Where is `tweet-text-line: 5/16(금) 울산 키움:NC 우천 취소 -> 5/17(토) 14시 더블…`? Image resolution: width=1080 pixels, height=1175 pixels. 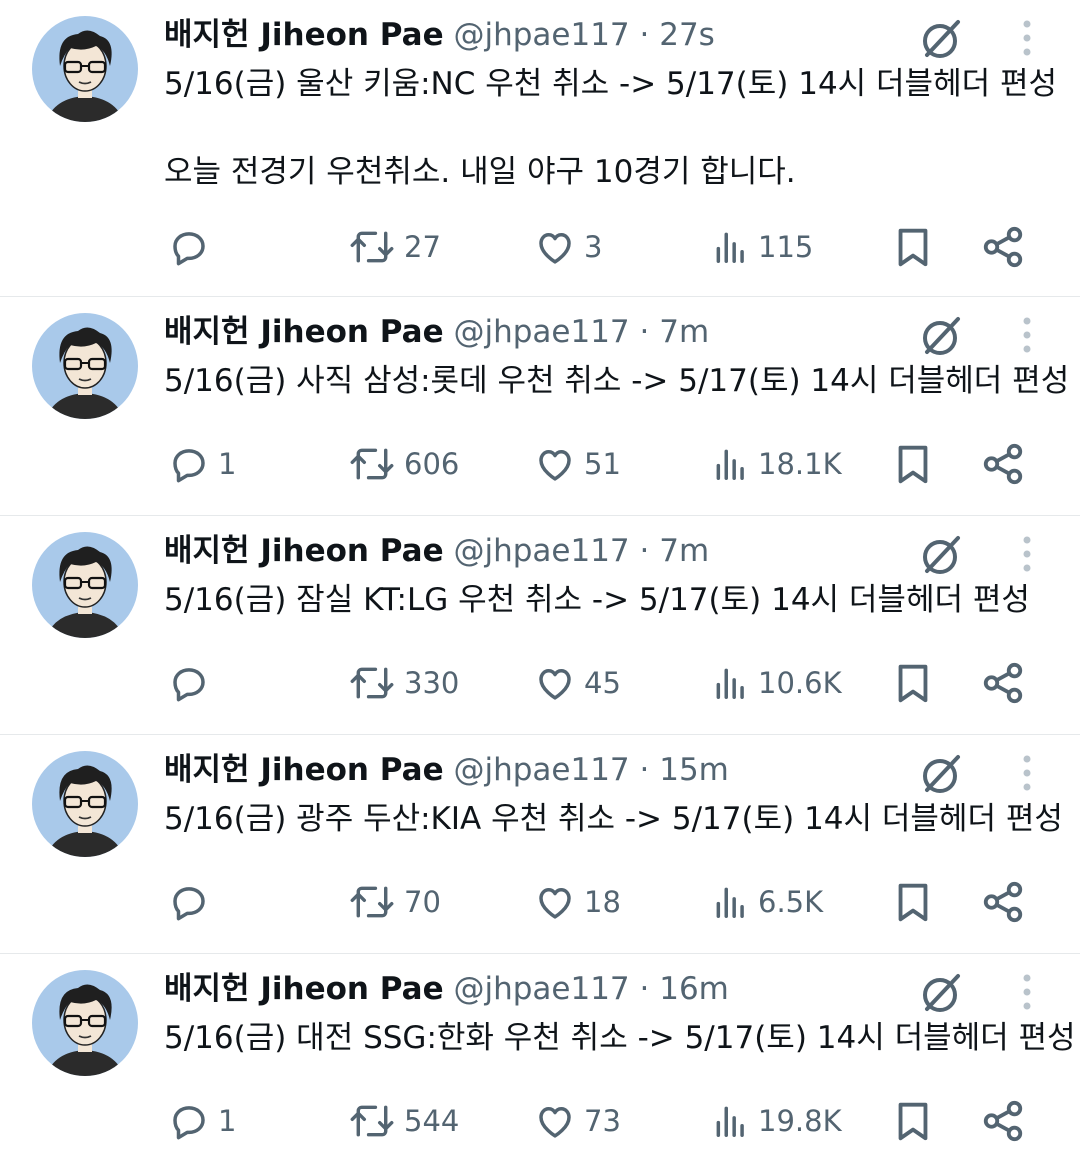 tweet-text-line: 5/16(금) 울산 키움:NC 우천 취소 -> 5/17(토) 14시 더블… is located at coordinates (611, 84).